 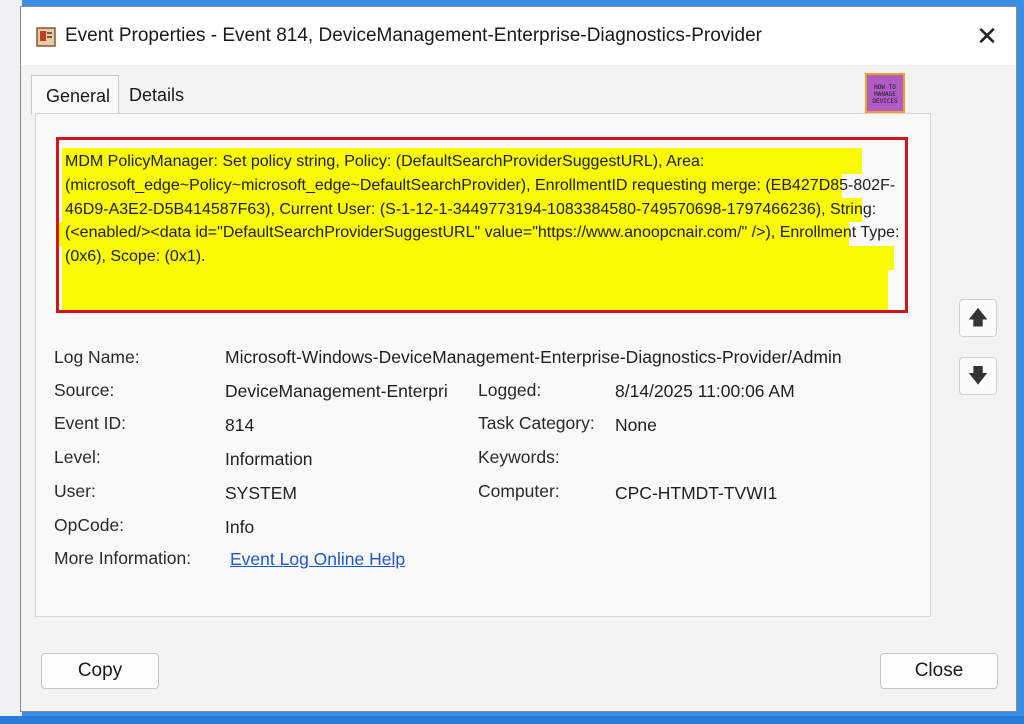 What do you see at coordinates (84, 390) in the screenshot?
I see `source-label: Source:` at bounding box center [84, 390].